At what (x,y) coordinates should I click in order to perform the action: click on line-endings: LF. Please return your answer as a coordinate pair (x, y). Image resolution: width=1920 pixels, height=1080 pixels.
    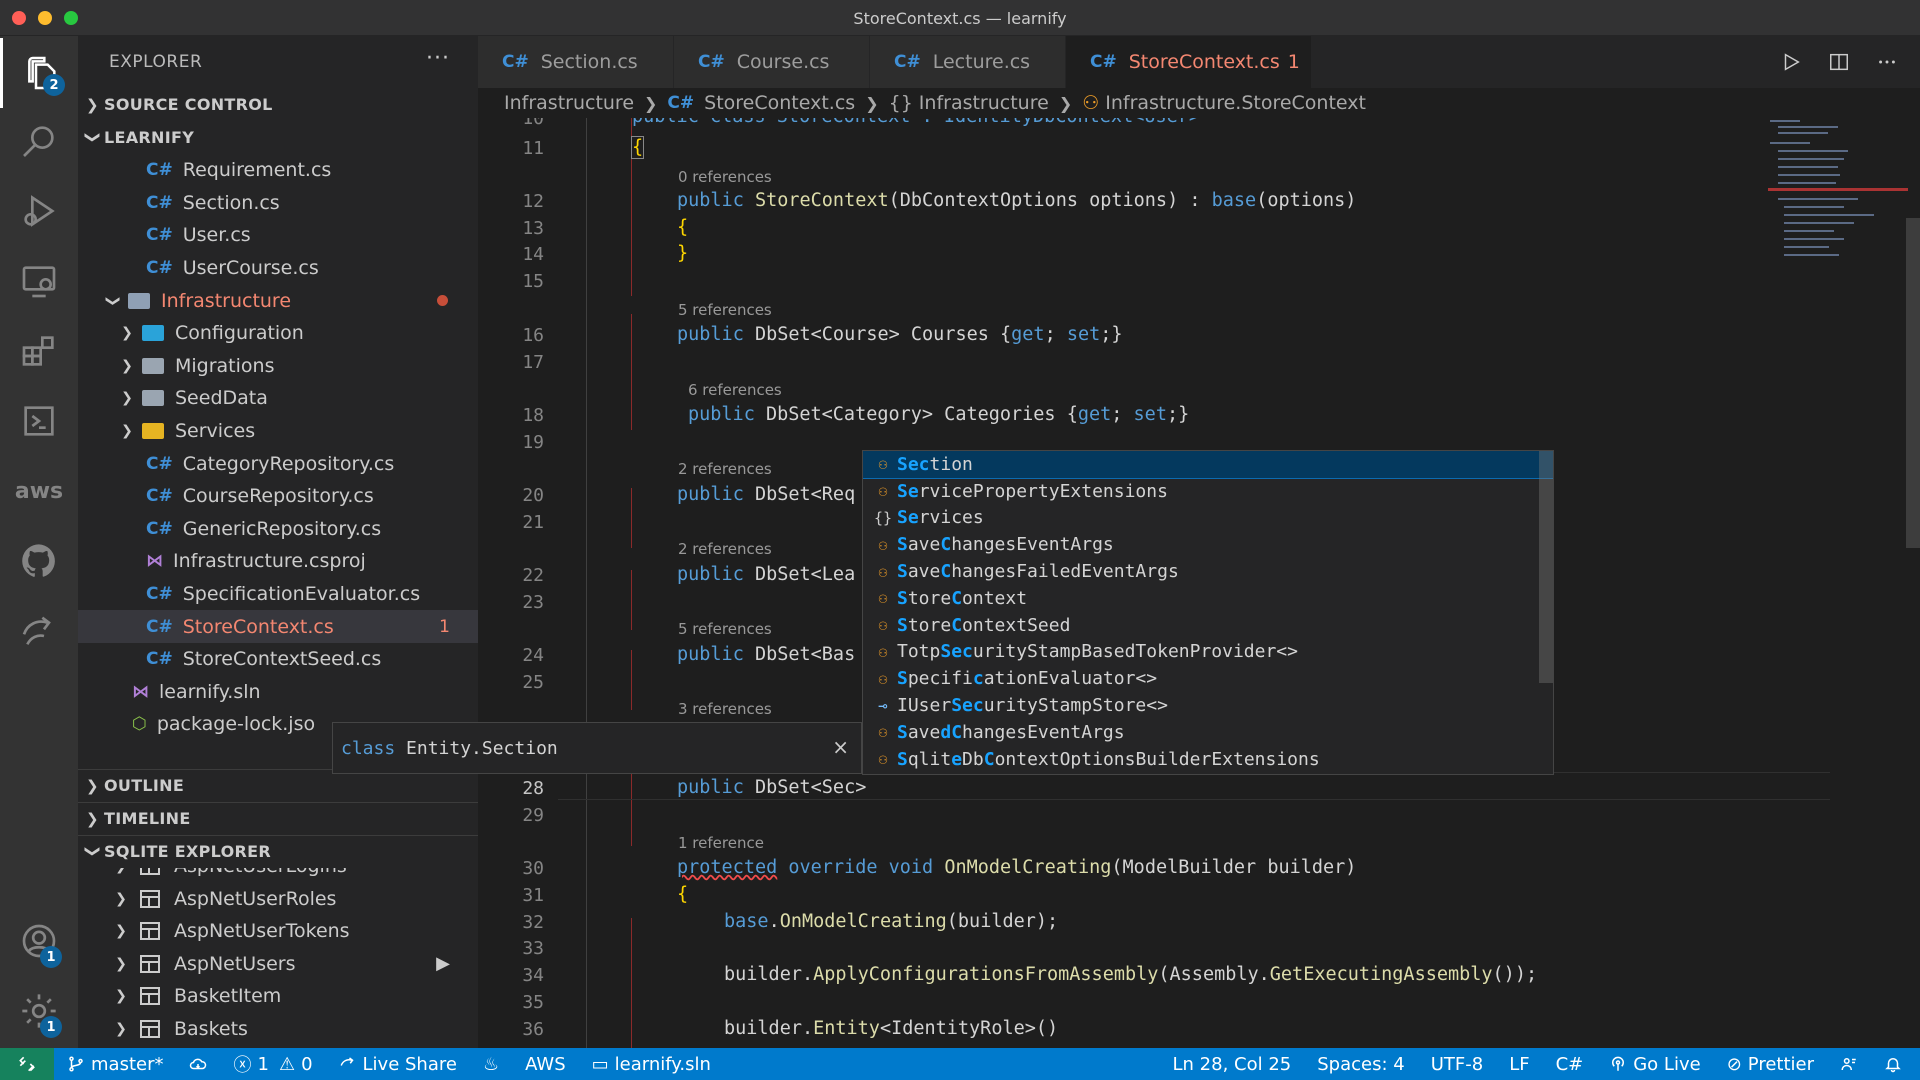
    Looking at the image, I should click on (1519, 1064).